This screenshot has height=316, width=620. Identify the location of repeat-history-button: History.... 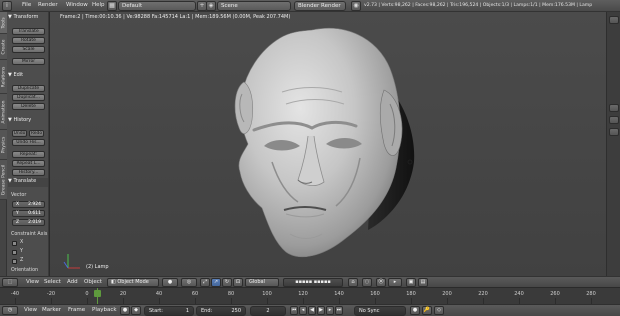
(28, 172).